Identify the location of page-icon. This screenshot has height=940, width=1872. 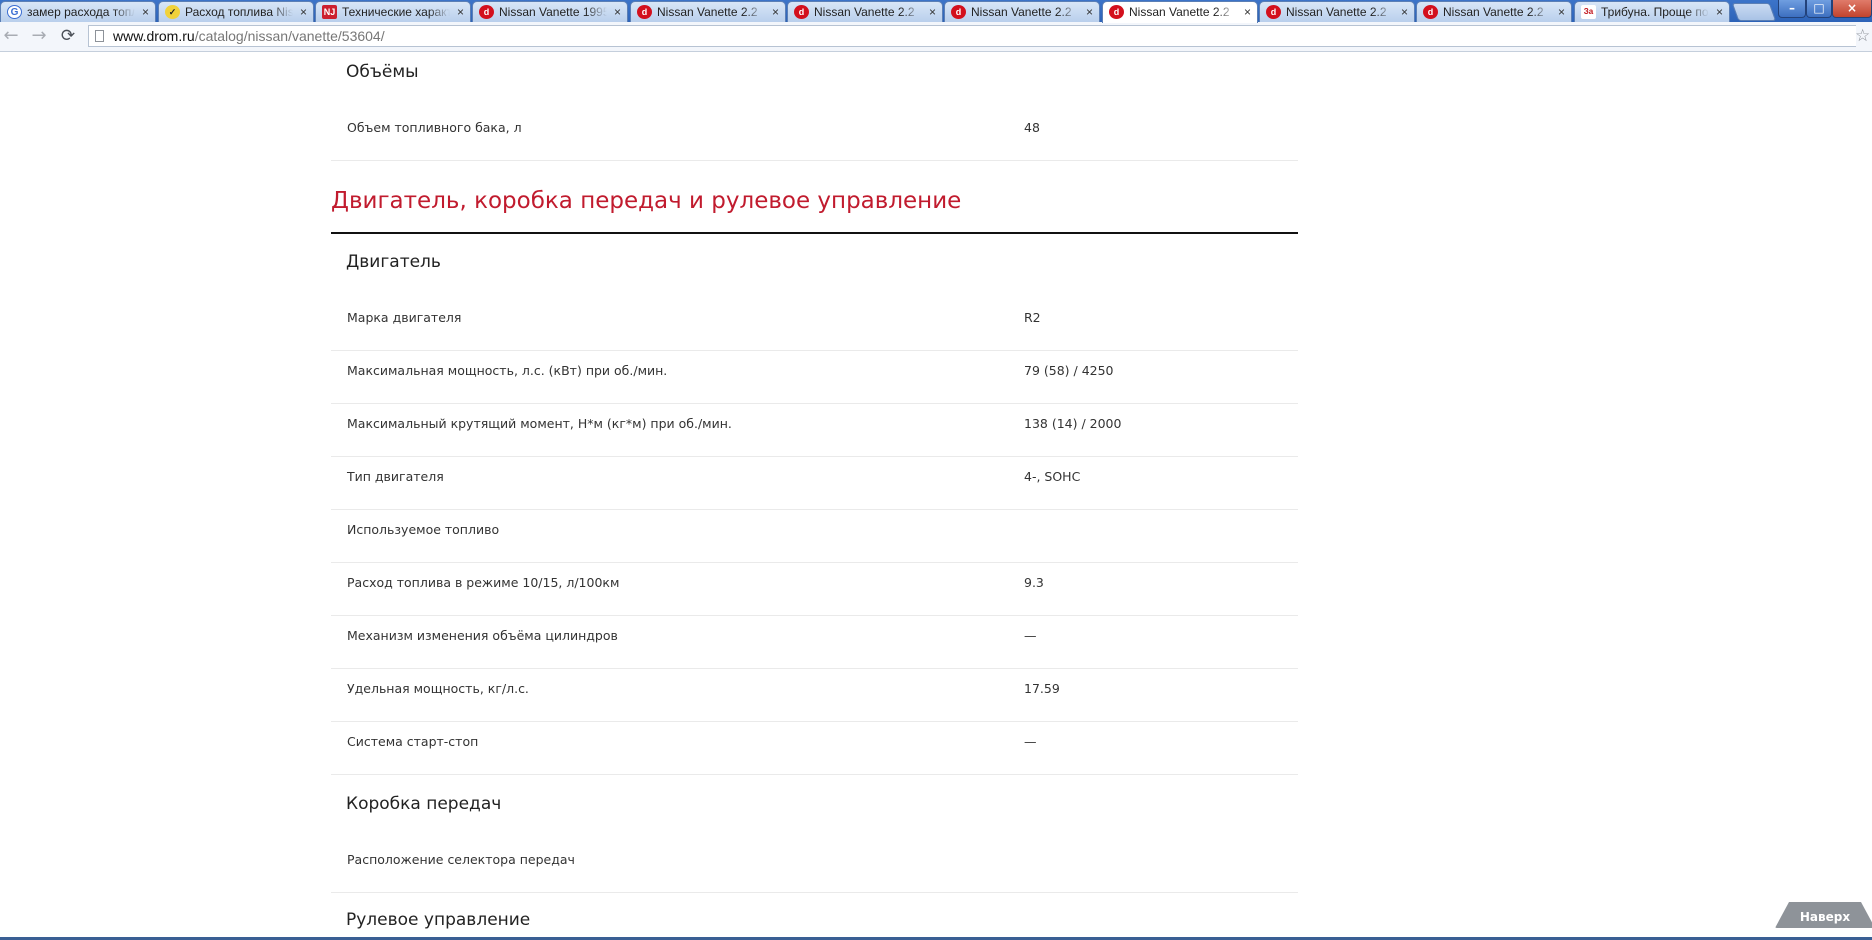
(99, 36).